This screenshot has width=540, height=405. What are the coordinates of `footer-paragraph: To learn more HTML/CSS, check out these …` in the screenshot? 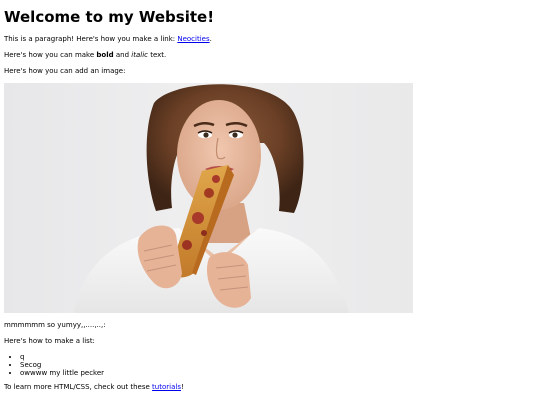 It's located at (270, 387).